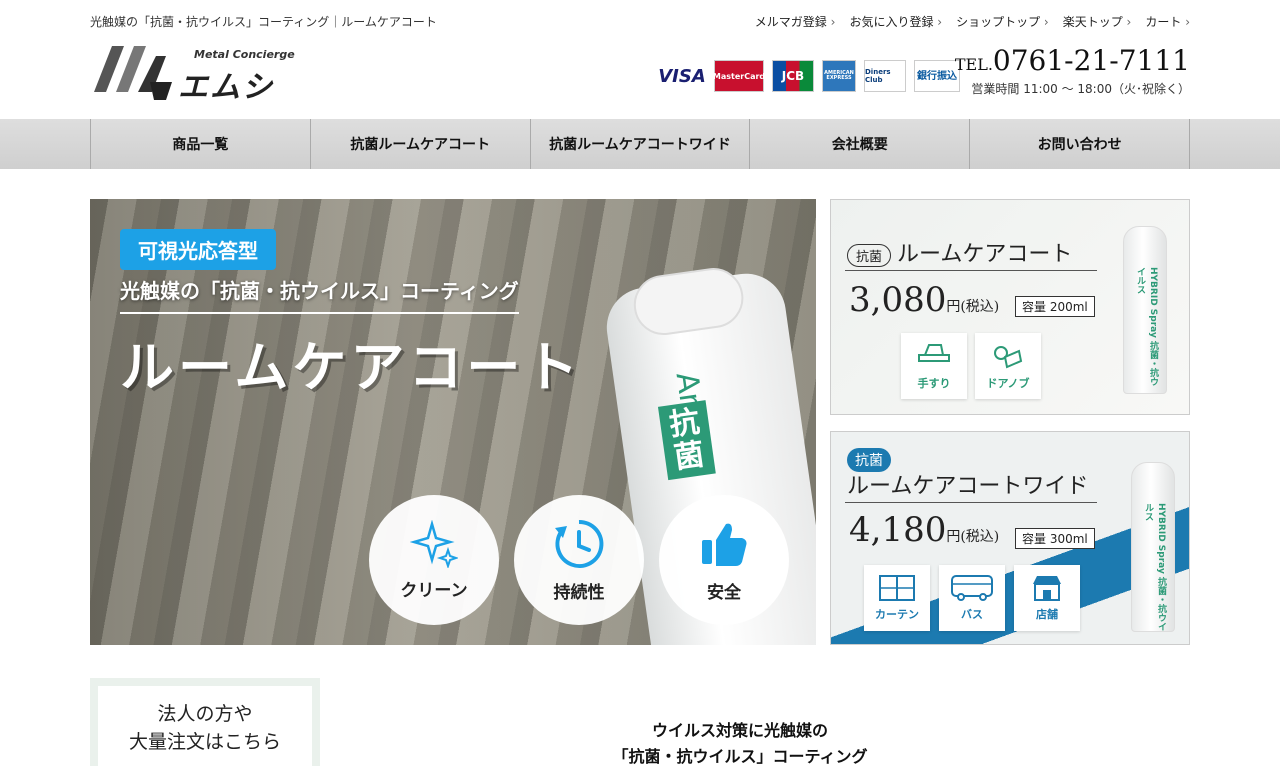  Describe the element at coordinates (739, 76) in the screenshot. I see `mastercard-icon: MasterCard` at that location.